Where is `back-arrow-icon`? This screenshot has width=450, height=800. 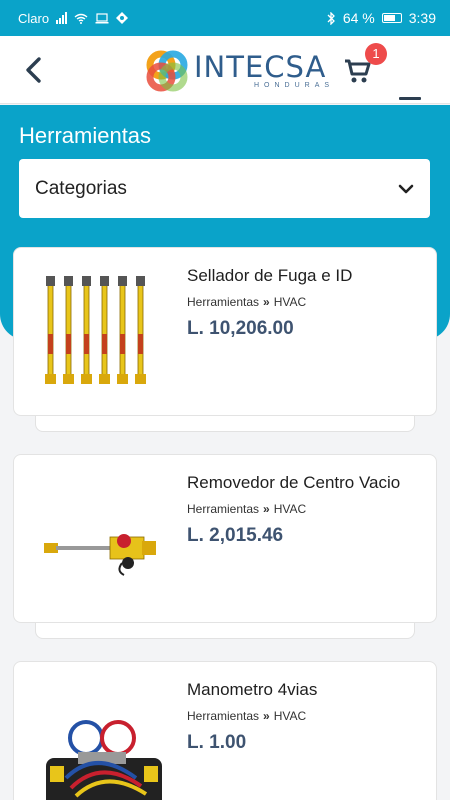 back-arrow-icon is located at coordinates (34, 70).